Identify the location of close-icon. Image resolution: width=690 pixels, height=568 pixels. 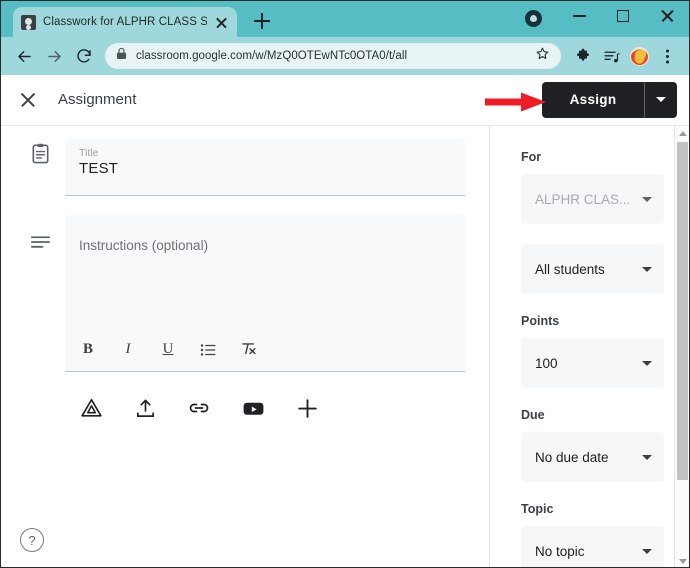
(28, 100).